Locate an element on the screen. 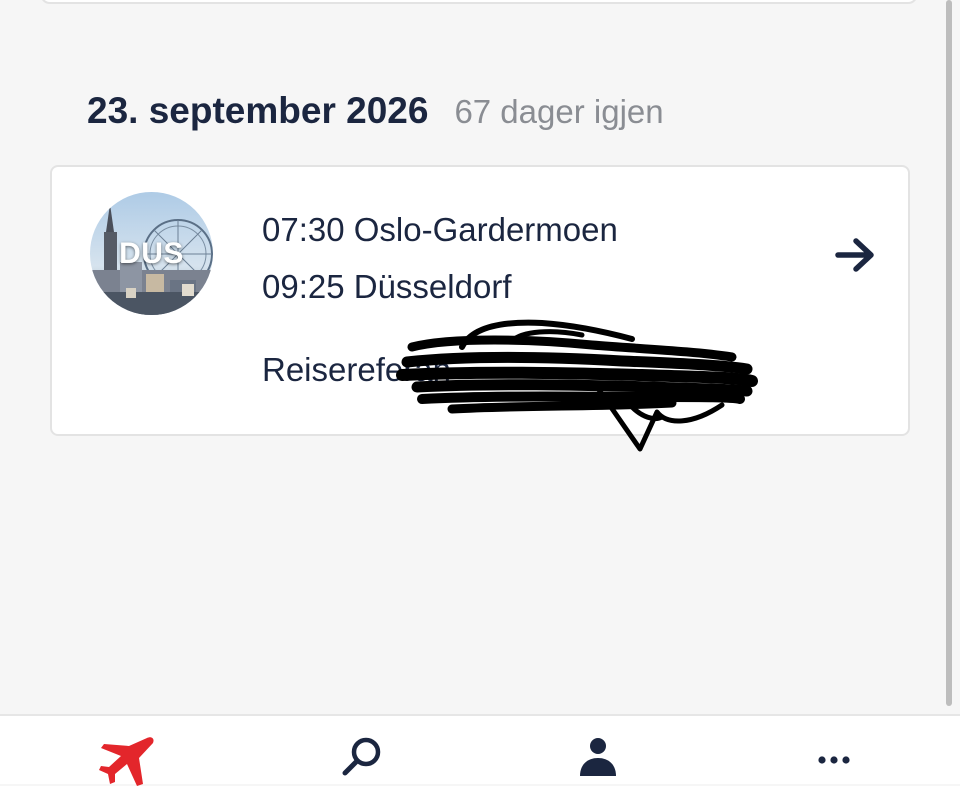  trip-date: 23. september 2026 is located at coordinates (258, 110).